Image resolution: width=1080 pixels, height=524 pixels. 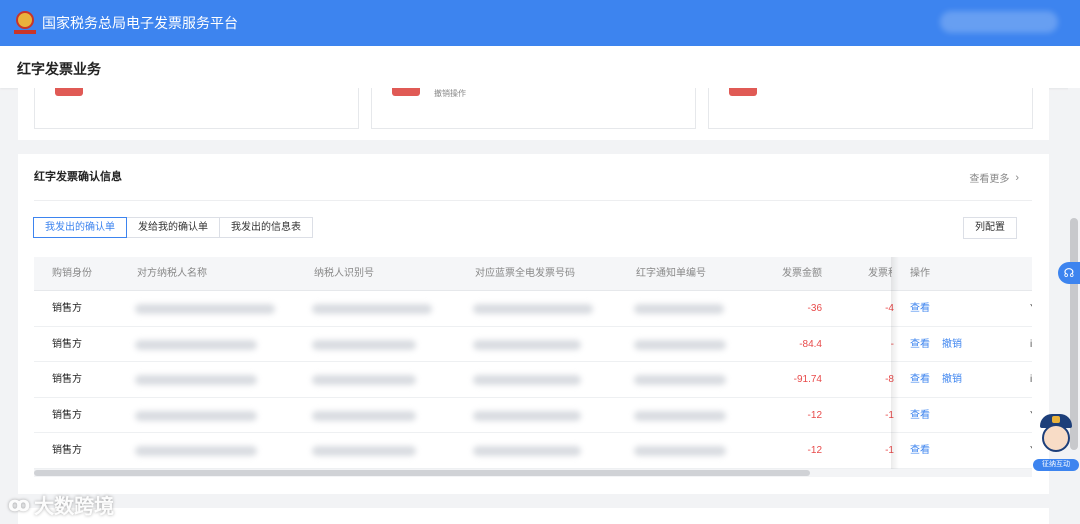 I want to click on tab-my-issued-confirmations: 我发出的确认单, so click(x=80, y=227).